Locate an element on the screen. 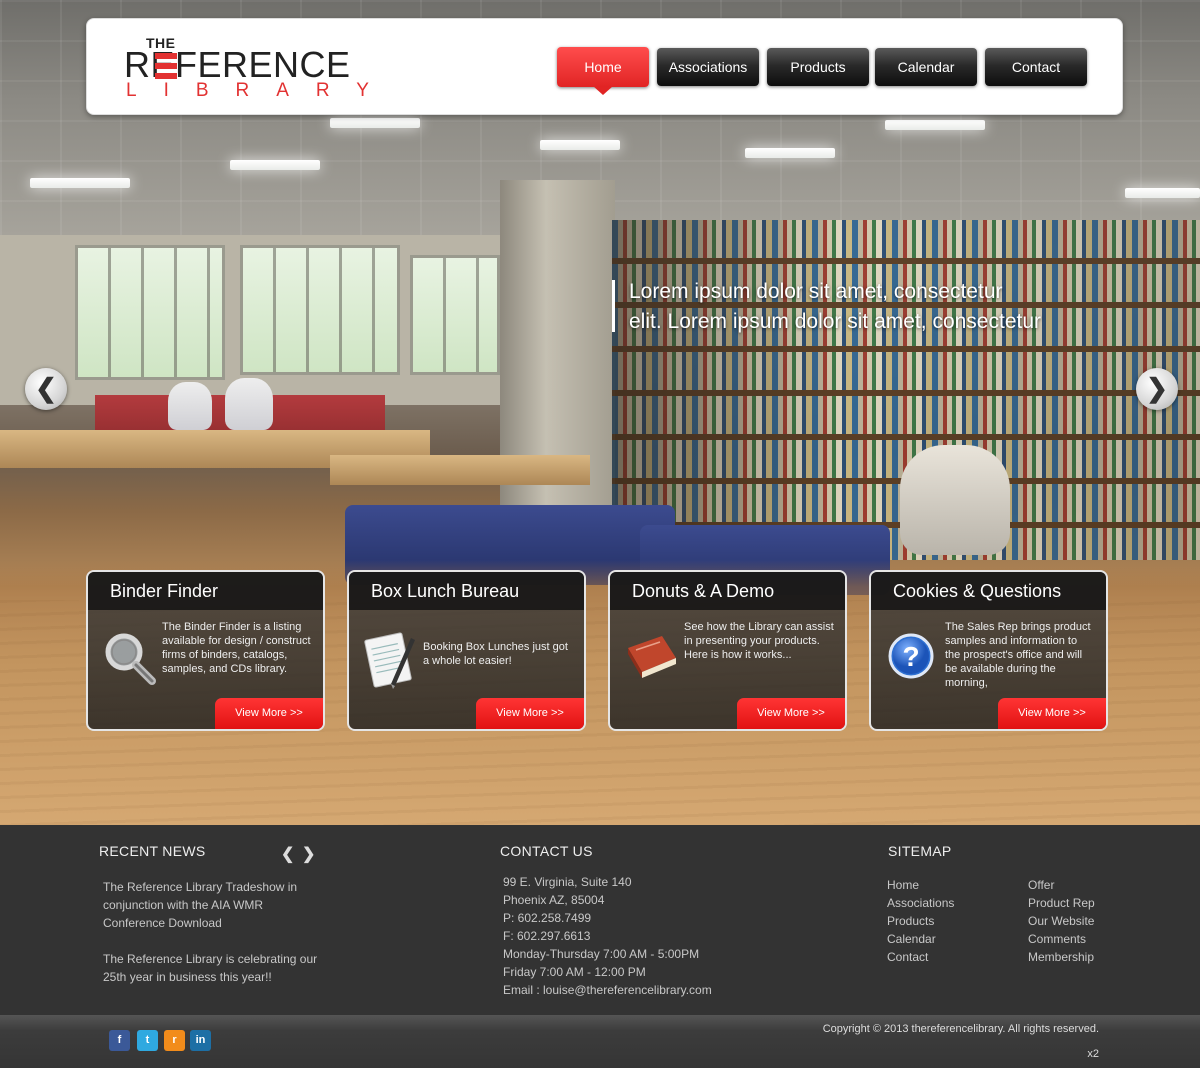 The width and height of the screenshot is (1200, 1068). slider-prev-button: ❮ is located at coordinates (46, 389).